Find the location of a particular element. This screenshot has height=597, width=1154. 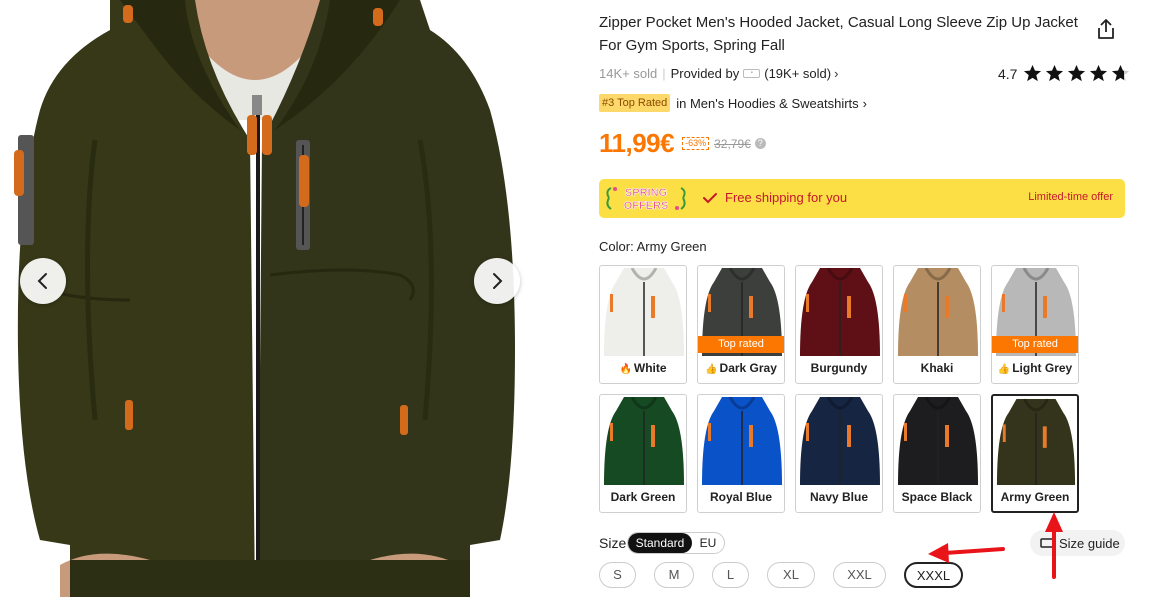

color-option-name: 👍 Light Grey is located at coordinates (1035, 368).